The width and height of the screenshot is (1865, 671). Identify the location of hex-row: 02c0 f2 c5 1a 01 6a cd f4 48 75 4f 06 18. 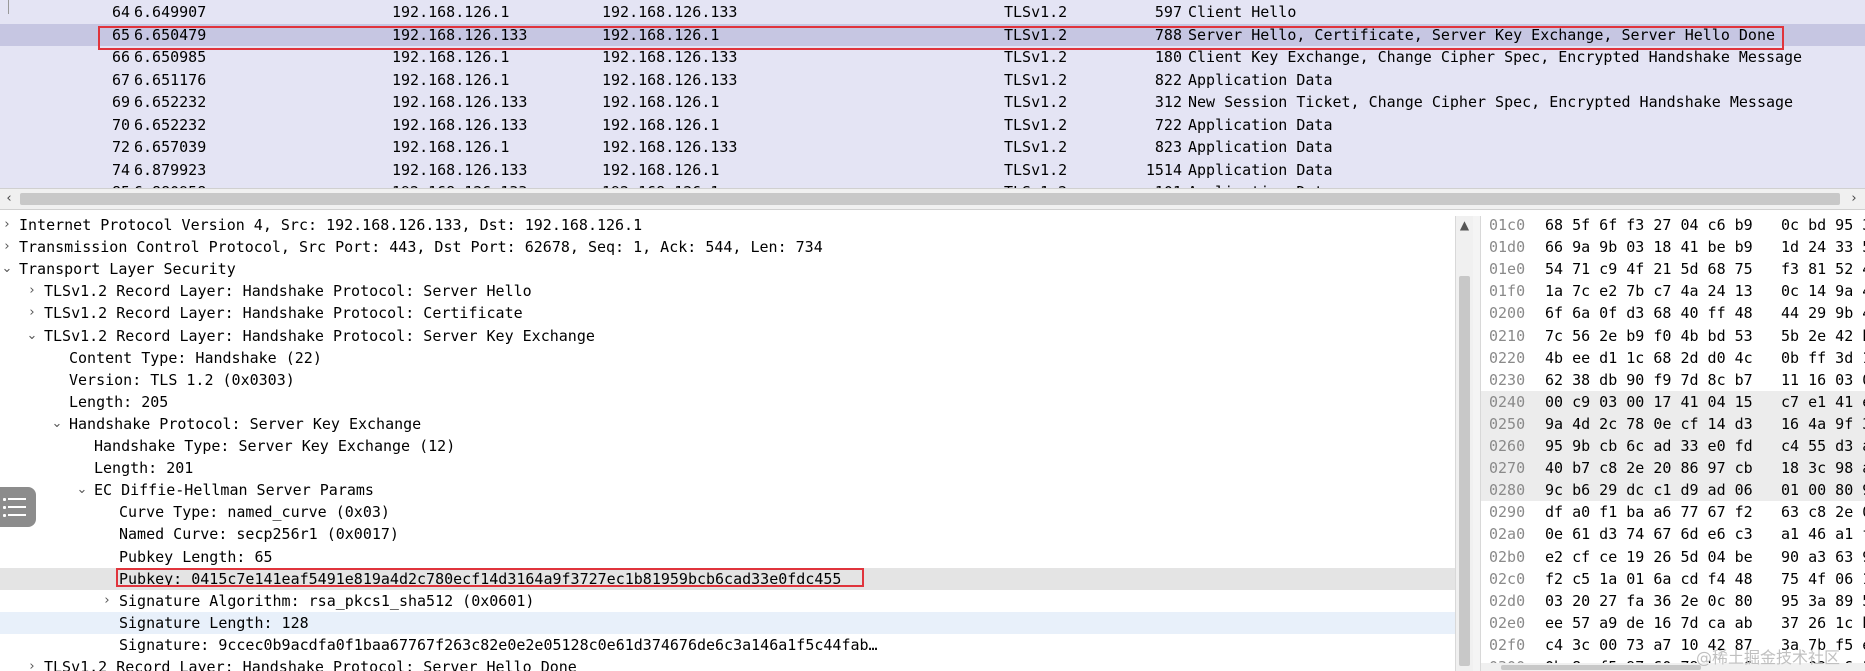
(1673, 579).